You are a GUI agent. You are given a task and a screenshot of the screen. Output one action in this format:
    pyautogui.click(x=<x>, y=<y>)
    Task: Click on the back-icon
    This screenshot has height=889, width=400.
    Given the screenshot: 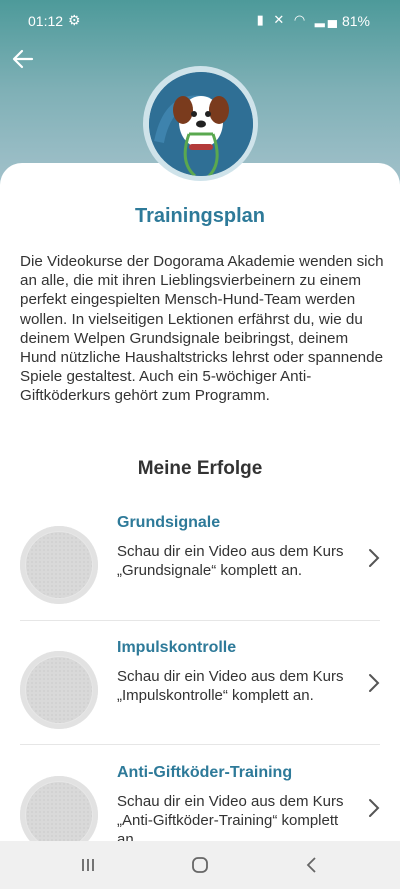 What is the action you would take?
    pyautogui.click(x=311, y=865)
    